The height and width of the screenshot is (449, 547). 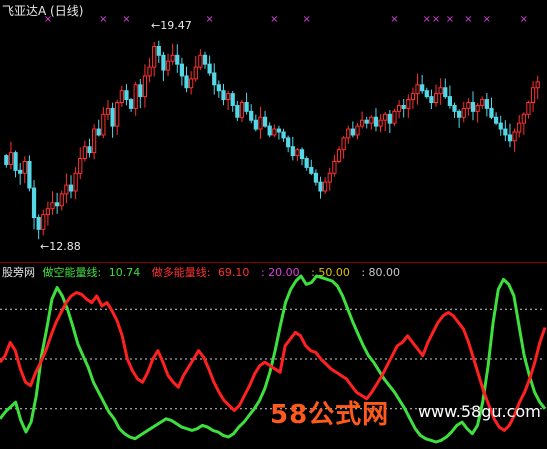 What do you see at coordinates (67, 11) in the screenshot?
I see `period-label: (日线)` at bounding box center [67, 11].